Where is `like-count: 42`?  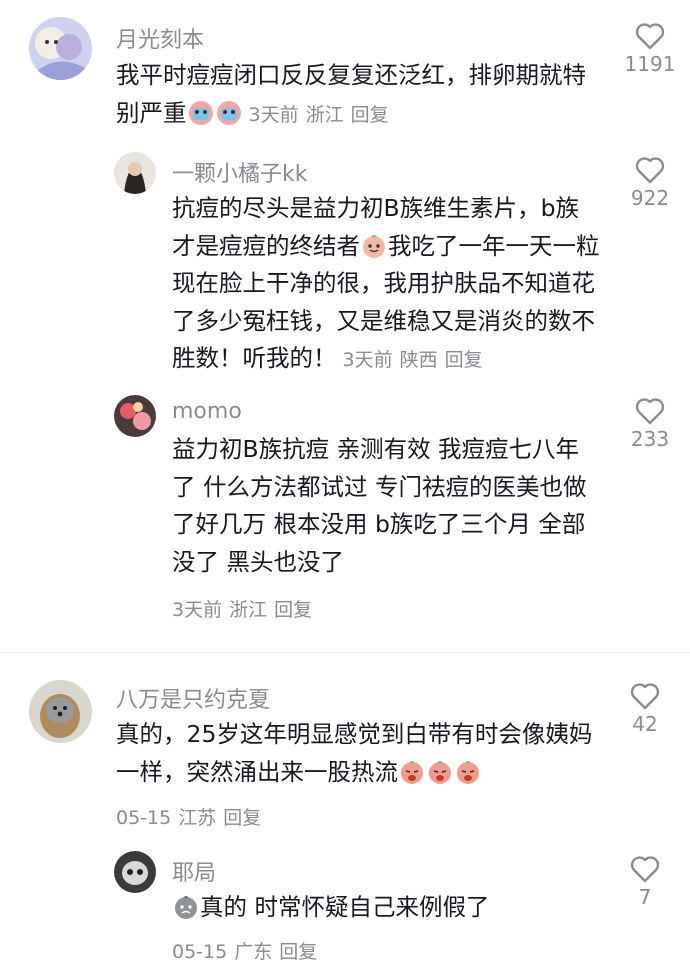 like-count: 42 is located at coordinates (645, 724).